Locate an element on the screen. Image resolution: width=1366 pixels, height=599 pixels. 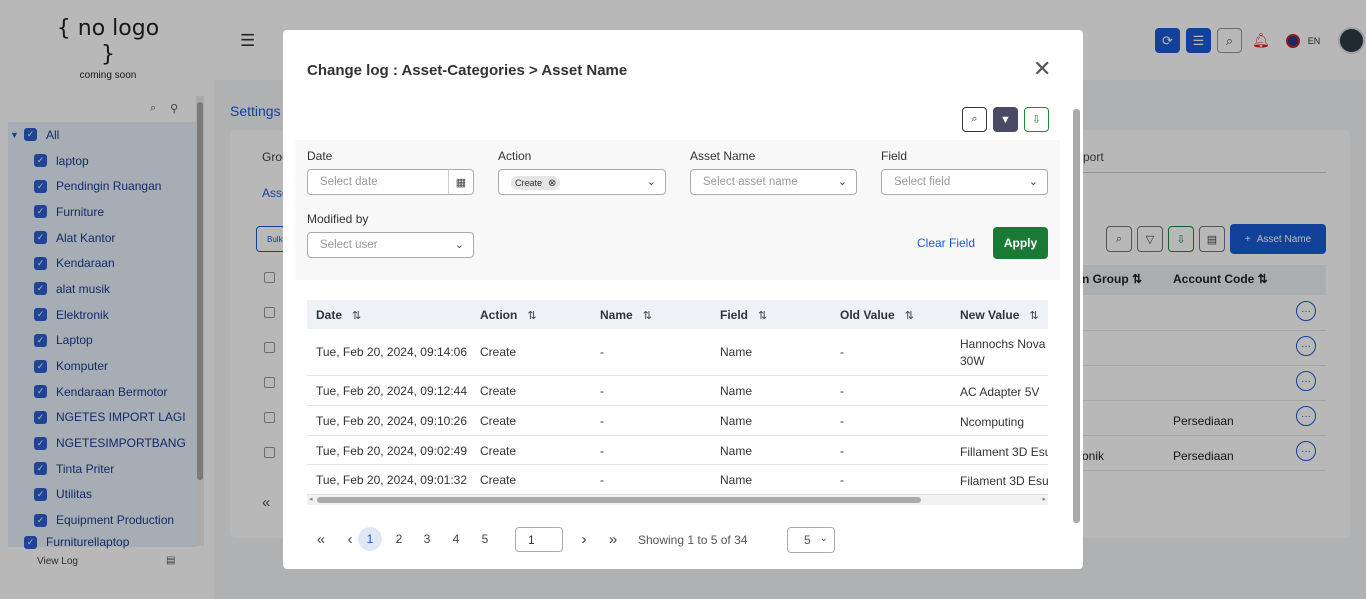
column-header-label: Date is located at coordinates (329, 315).